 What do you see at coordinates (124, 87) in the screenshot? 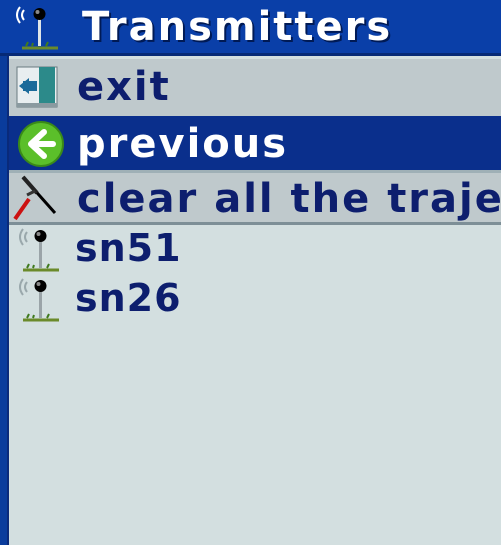
I see `exit-label: exit` at bounding box center [124, 87].